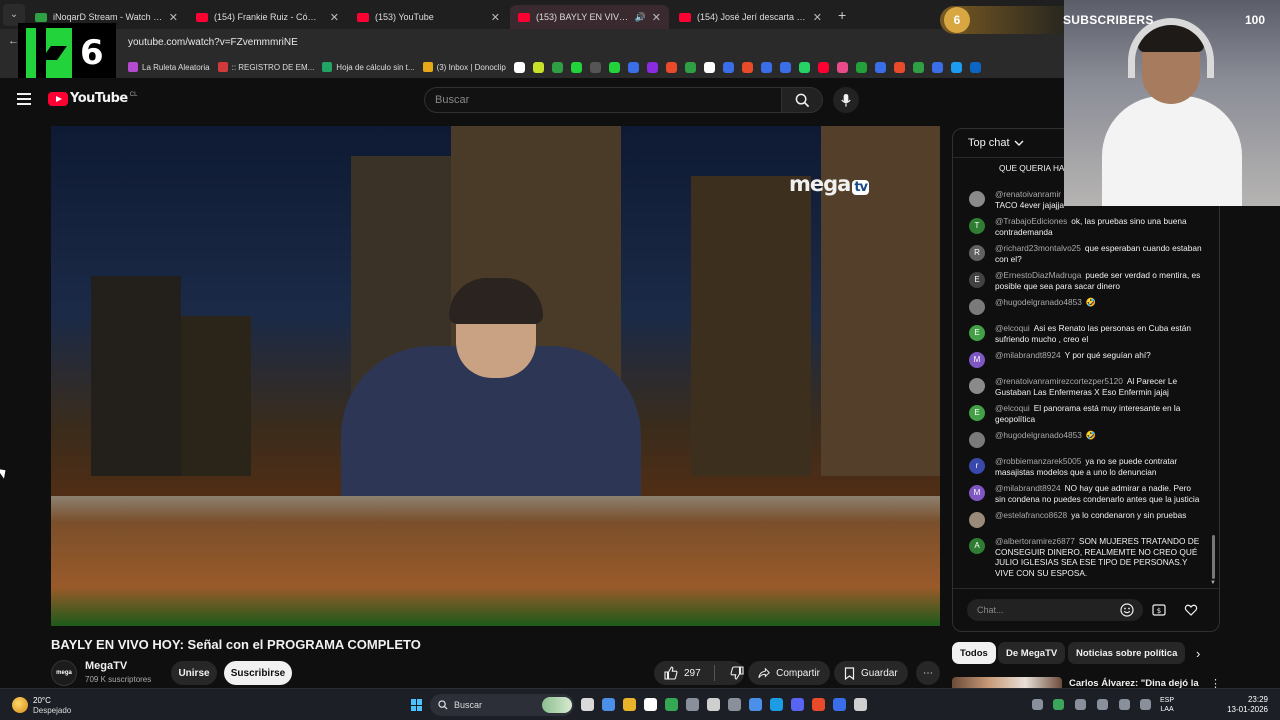  What do you see at coordinates (1213, 557) in the screenshot?
I see `chat-scrollbar` at bounding box center [1213, 557].